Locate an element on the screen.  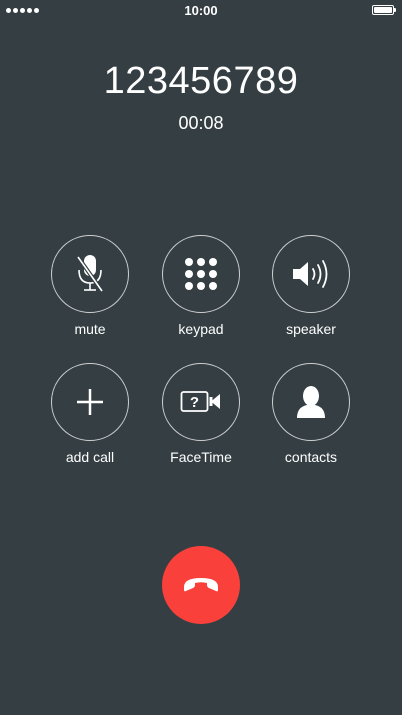
facetime-label: FaceTime is located at coordinates (201, 457).